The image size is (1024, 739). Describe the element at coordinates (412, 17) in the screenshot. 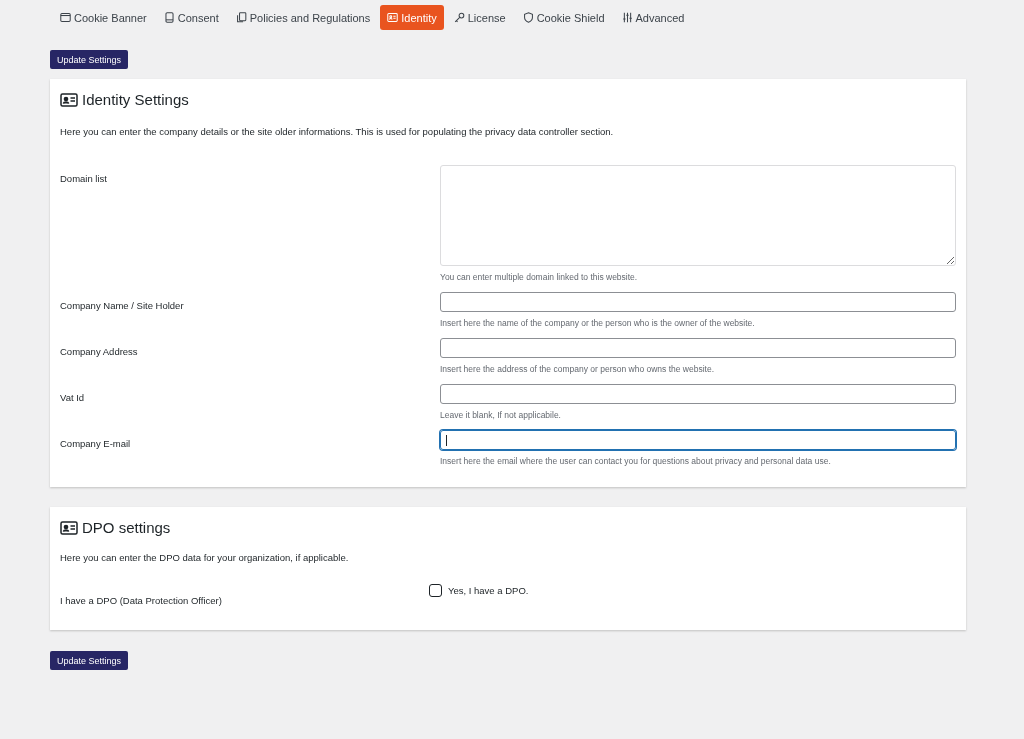

I see `tab: Identity` at that location.